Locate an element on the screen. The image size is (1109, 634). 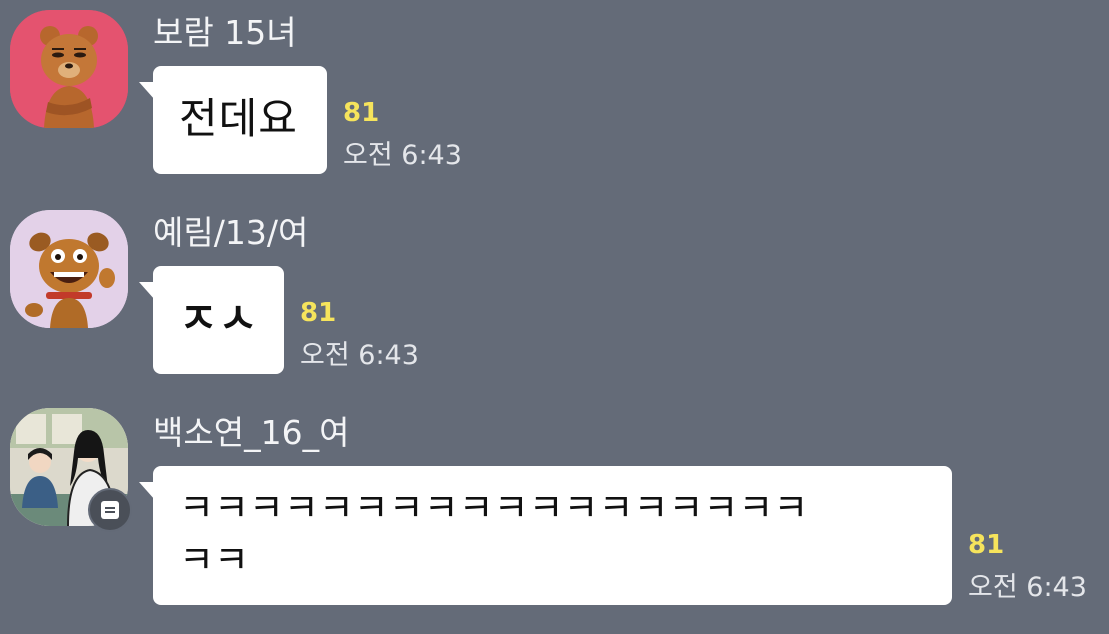
message-bubble: ㅈㅅ is located at coordinates (211, 320).